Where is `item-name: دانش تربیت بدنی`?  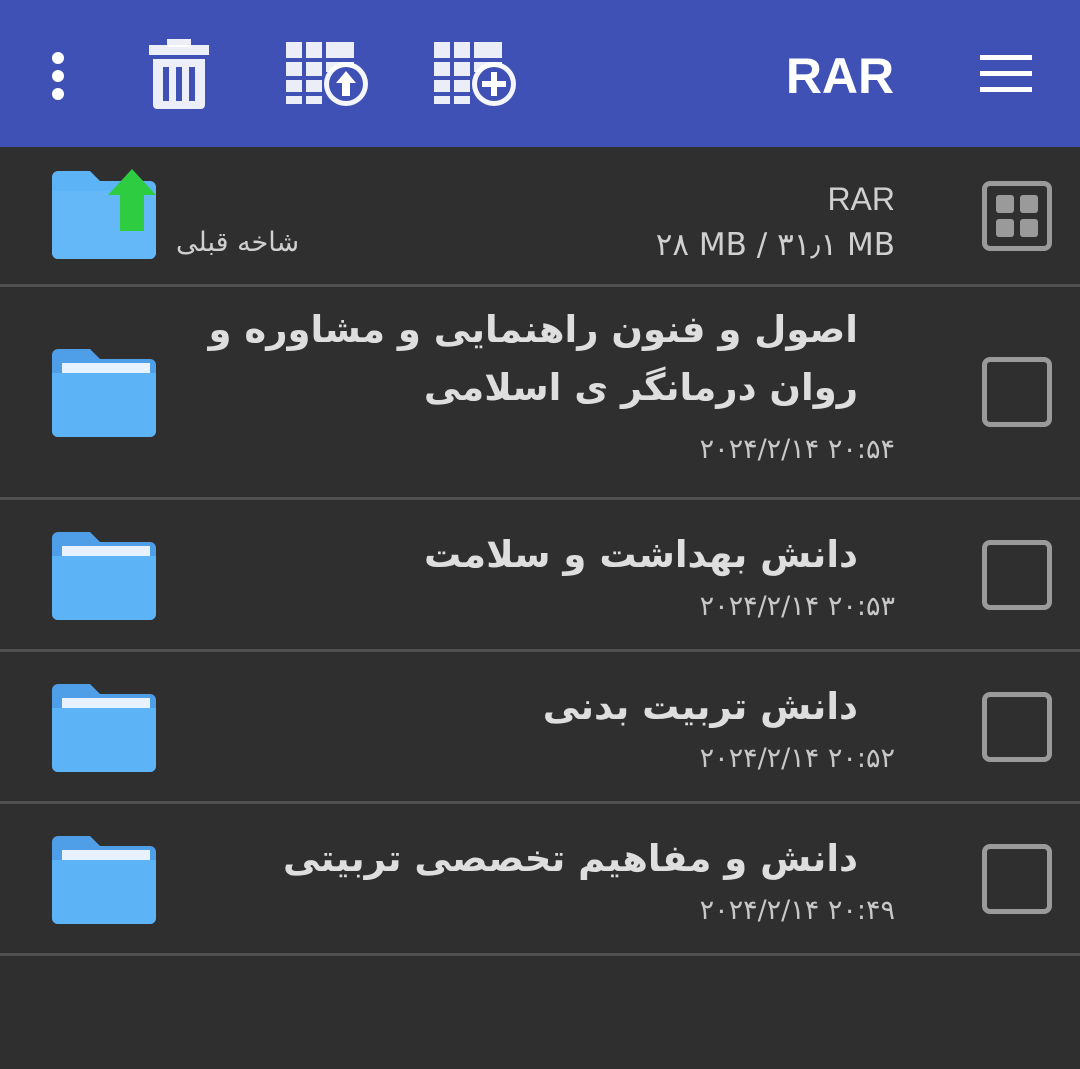 item-name: دانش تربیت بدنی is located at coordinates (700, 706).